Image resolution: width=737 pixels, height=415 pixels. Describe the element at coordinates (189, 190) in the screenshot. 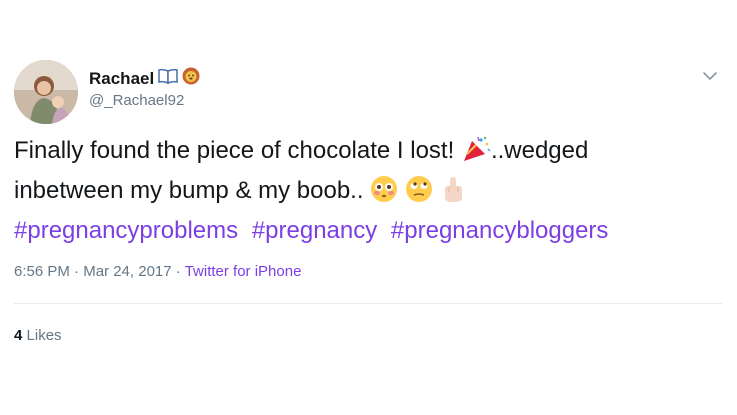

I see `tweet-text-part: inbetween my bump & my boob..` at that location.